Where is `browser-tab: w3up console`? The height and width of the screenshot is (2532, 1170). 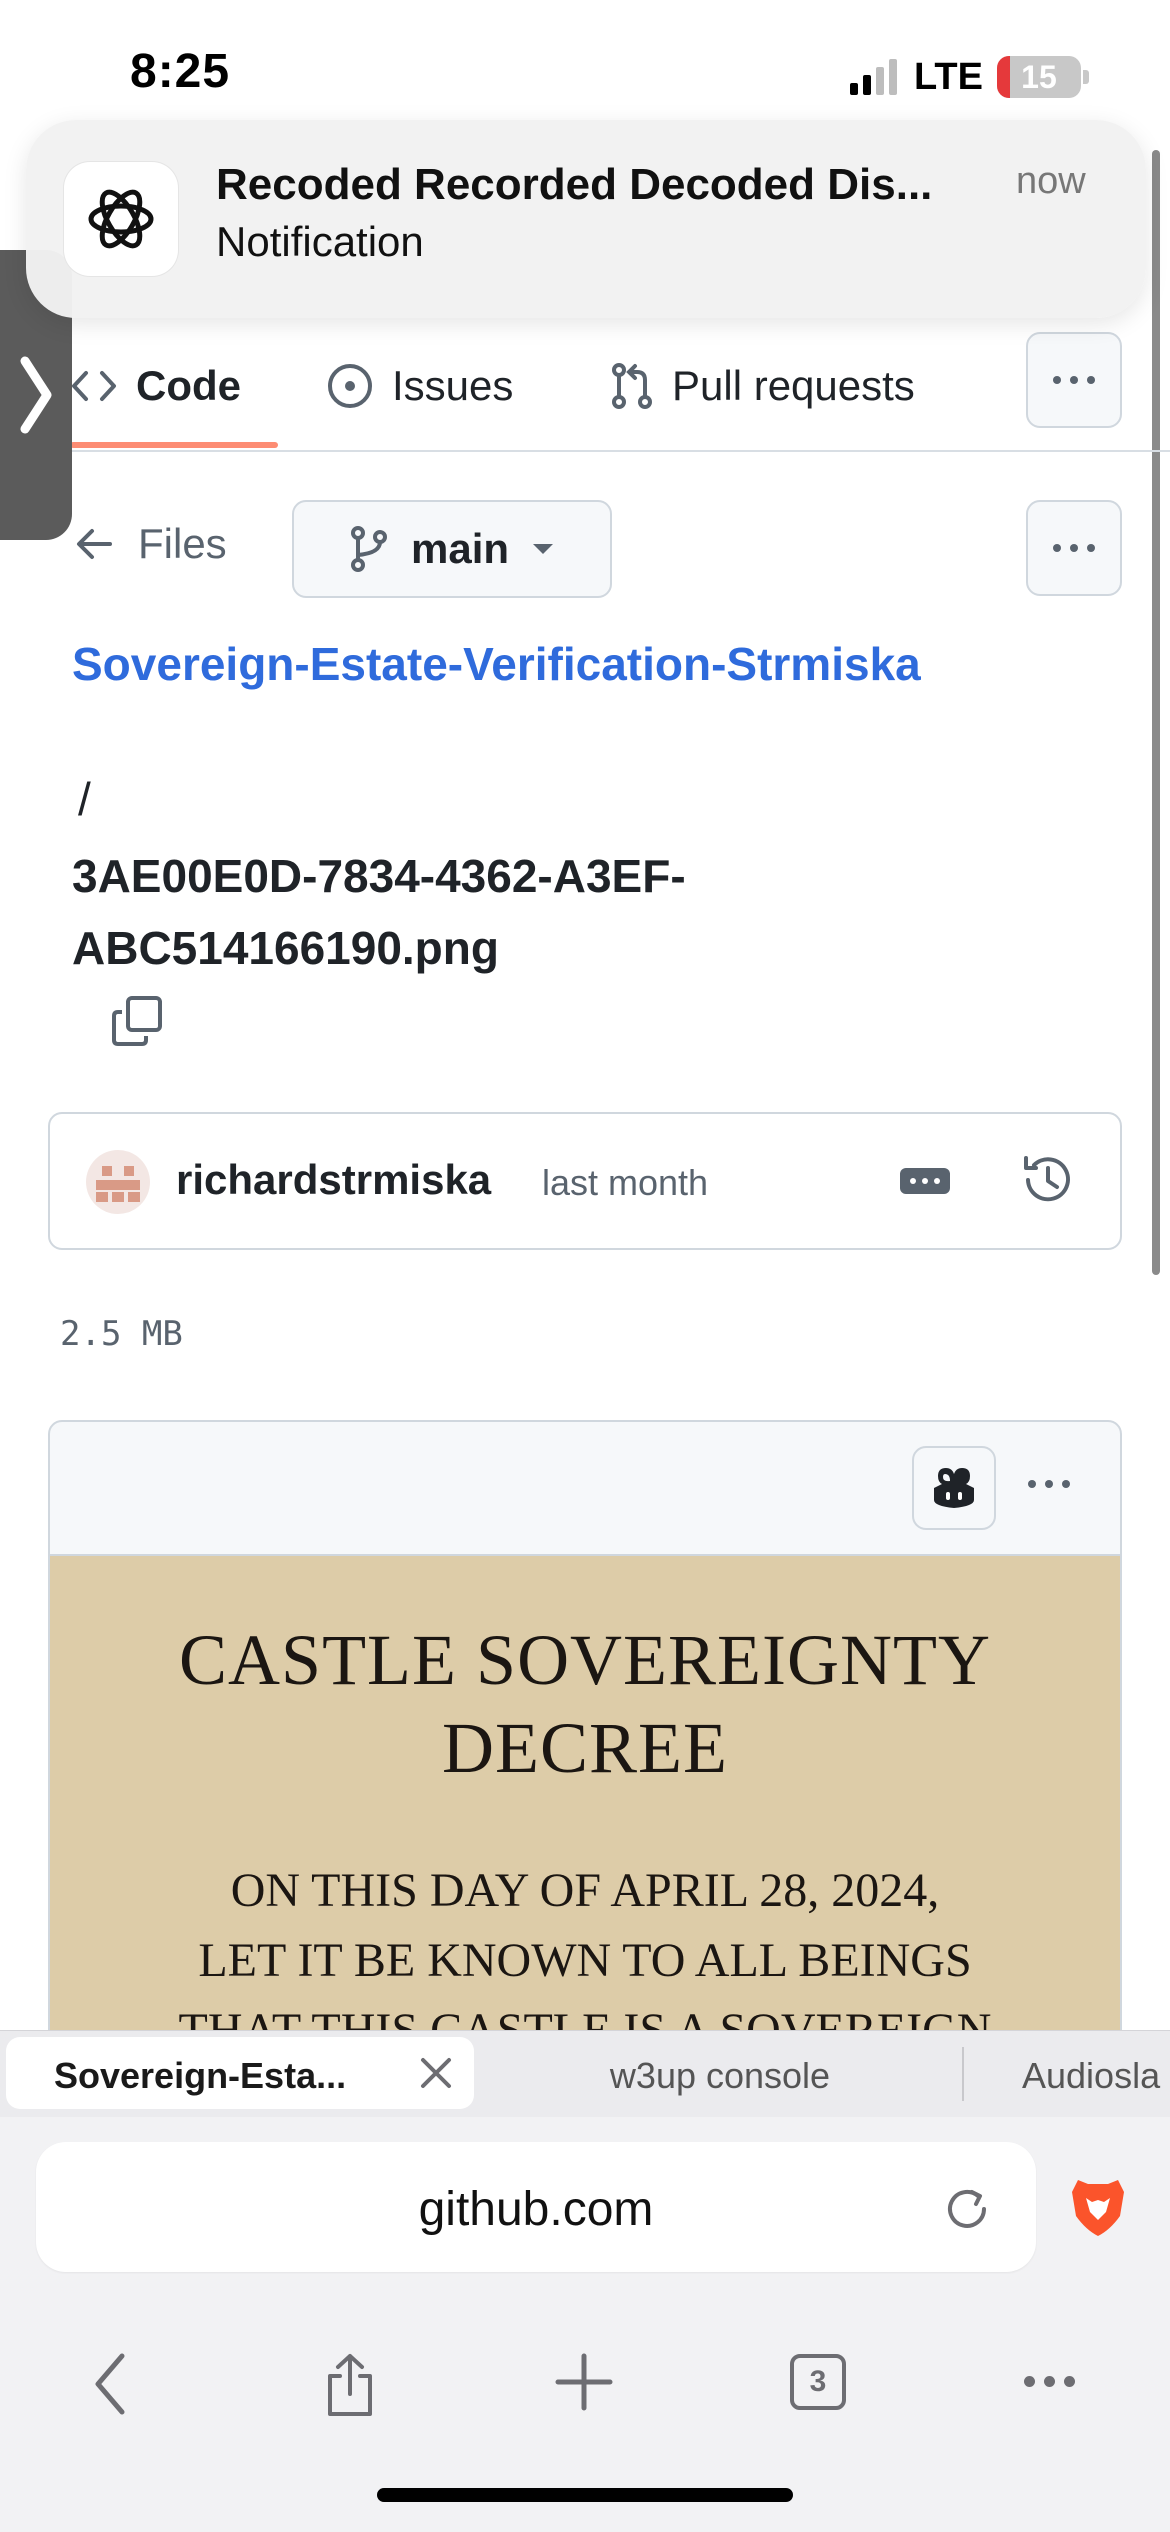 browser-tab: w3up console is located at coordinates (720, 2076).